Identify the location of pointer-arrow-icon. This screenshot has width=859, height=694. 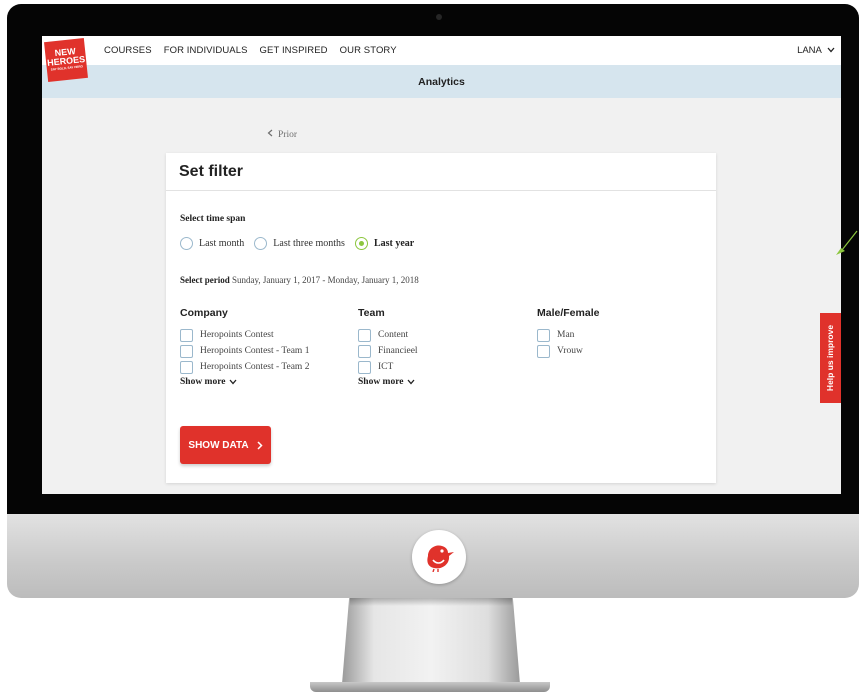
(847, 242).